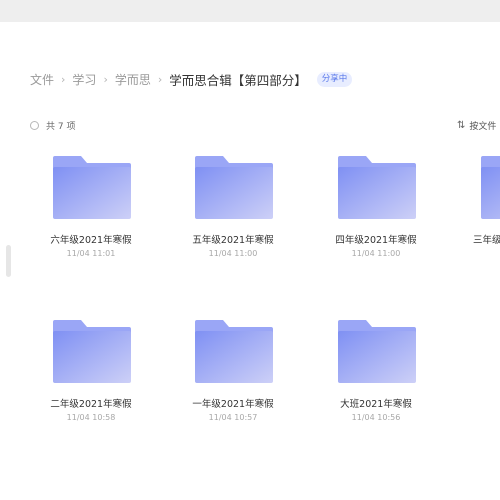 Image resolution: width=500 pixels, height=500 pixels. I want to click on folder-name: 三年级, so click(486, 240).